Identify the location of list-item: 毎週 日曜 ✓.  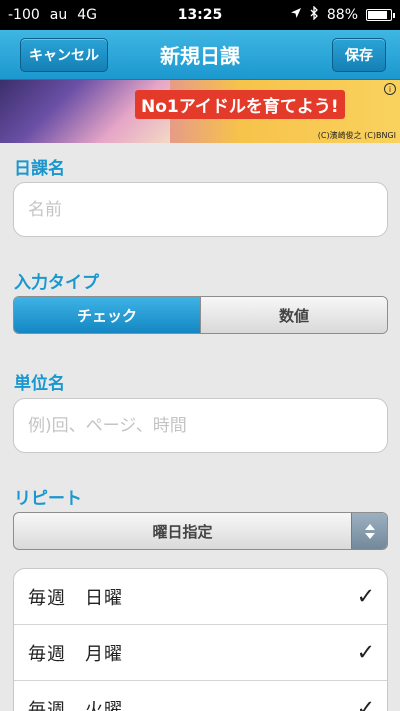
(200, 597).